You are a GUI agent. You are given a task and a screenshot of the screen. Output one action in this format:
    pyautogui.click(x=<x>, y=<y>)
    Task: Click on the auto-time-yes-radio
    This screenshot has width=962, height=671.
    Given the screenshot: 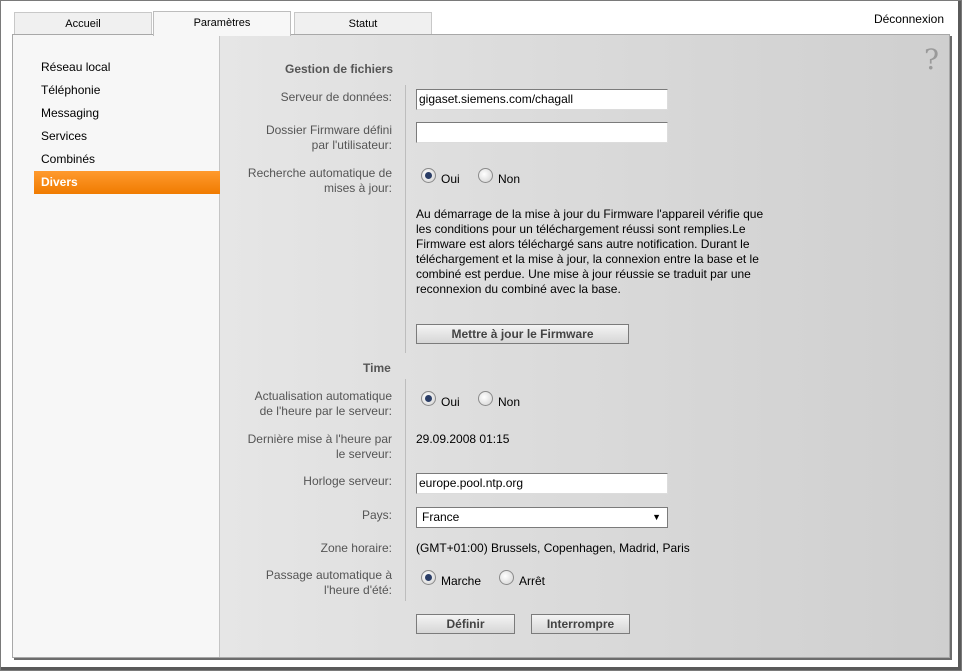 What is the action you would take?
    pyautogui.click(x=428, y=398)
    